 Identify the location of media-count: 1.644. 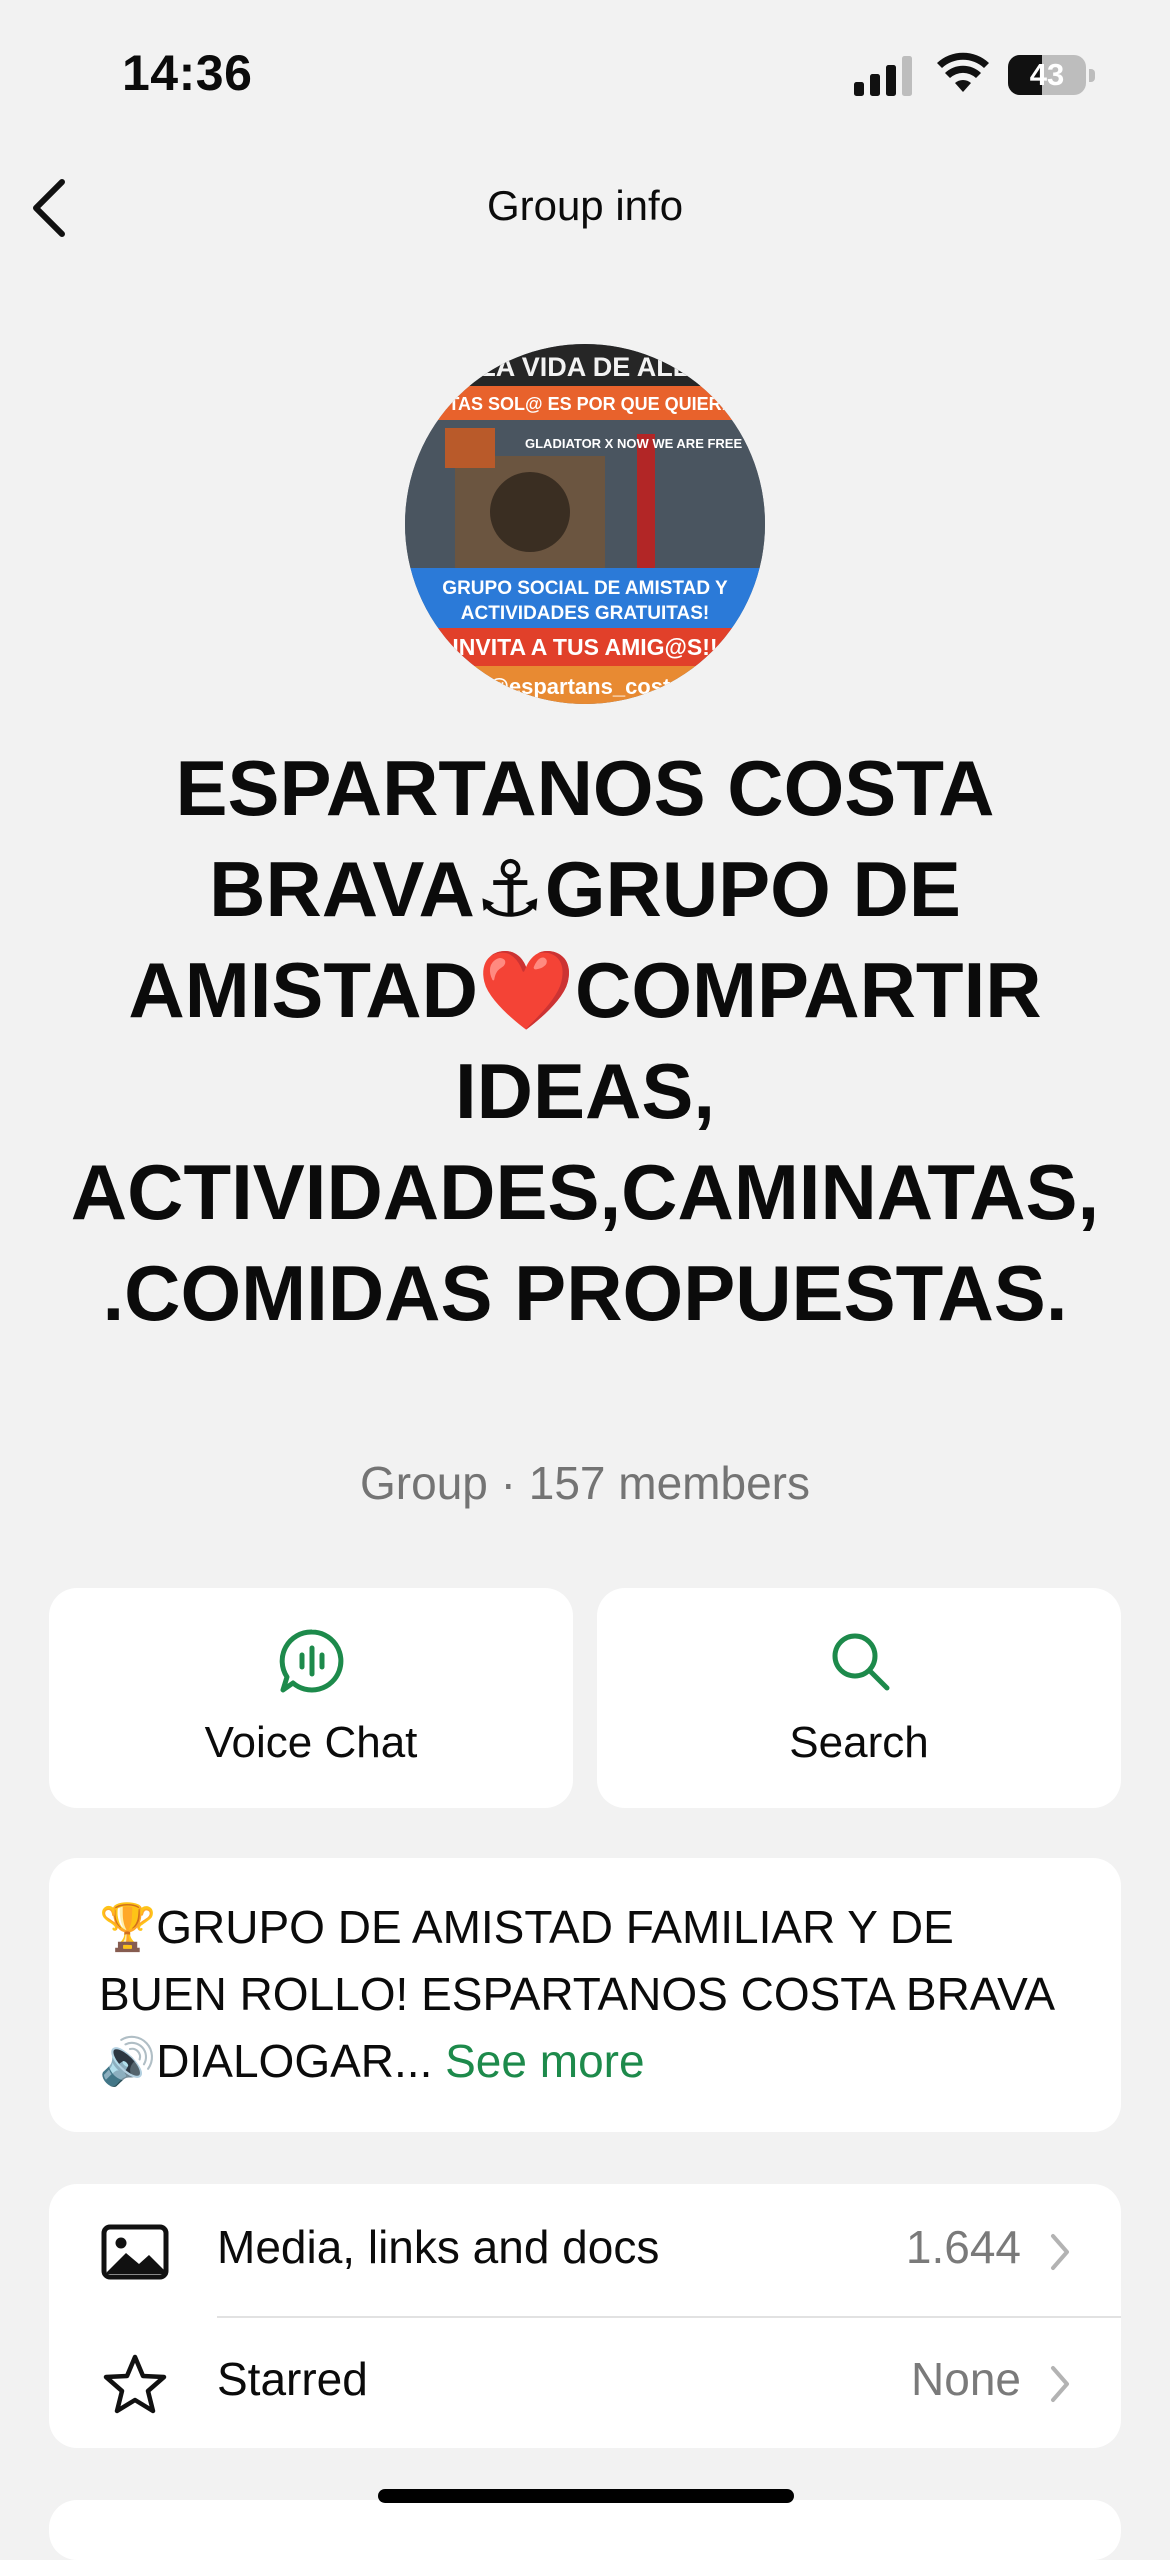
(963, 2247).